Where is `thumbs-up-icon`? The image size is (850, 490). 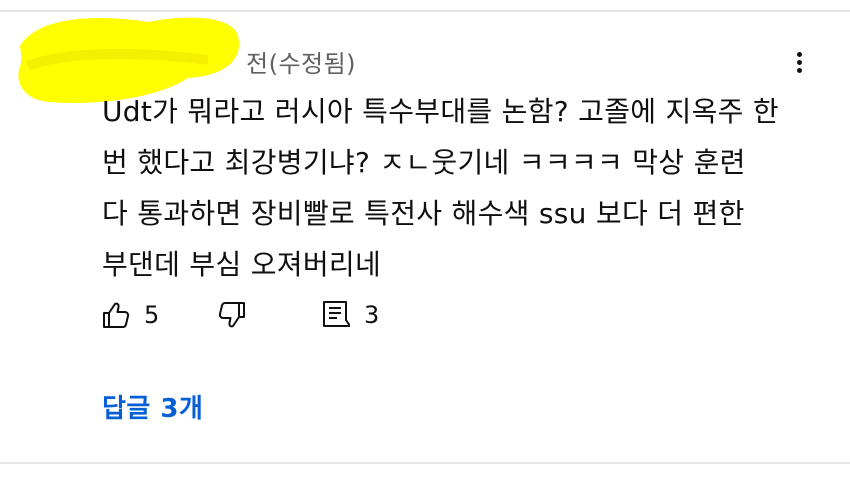 thumbs-up-icon is located at coordinates (116, 315).